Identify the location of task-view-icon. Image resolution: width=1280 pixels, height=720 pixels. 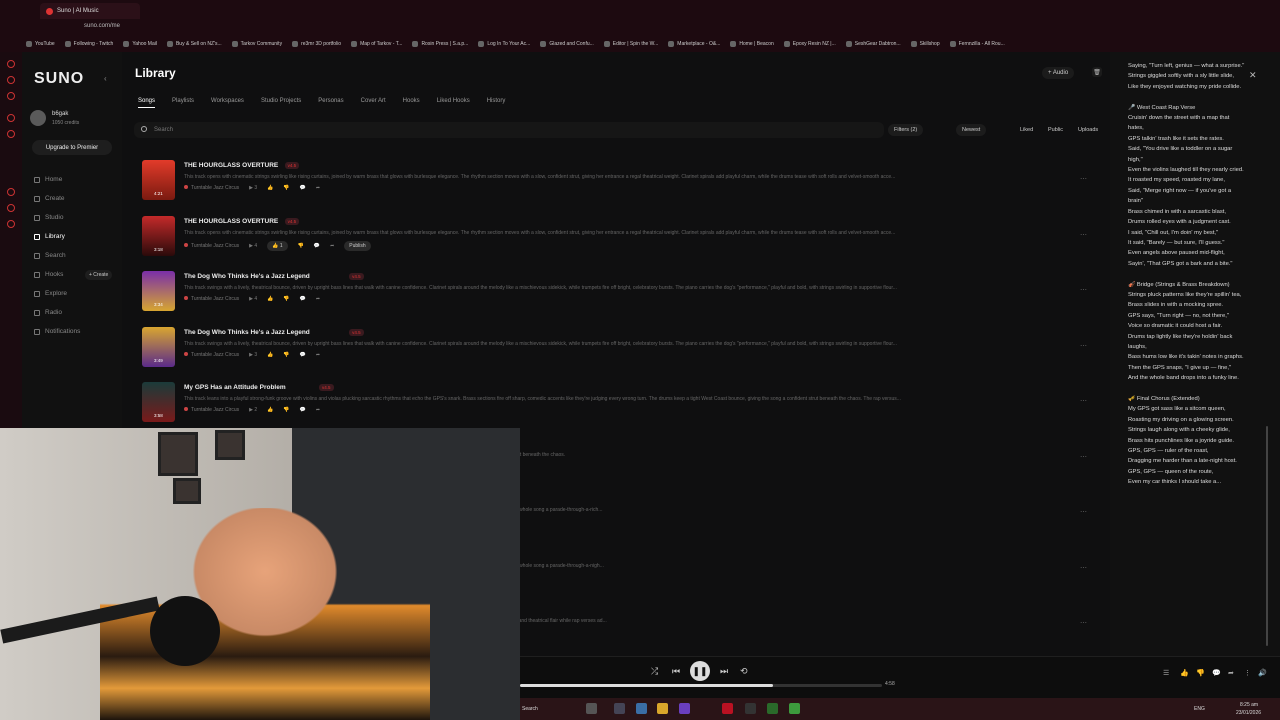
(591, 708).